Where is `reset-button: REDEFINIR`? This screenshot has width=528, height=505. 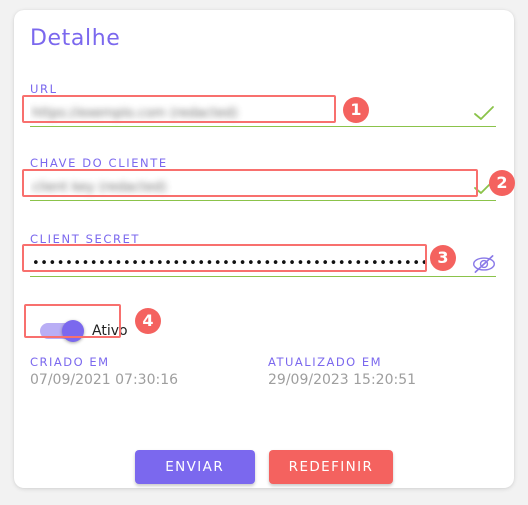
reset-button: REDEFINIR is located at coordinates (331, 467).